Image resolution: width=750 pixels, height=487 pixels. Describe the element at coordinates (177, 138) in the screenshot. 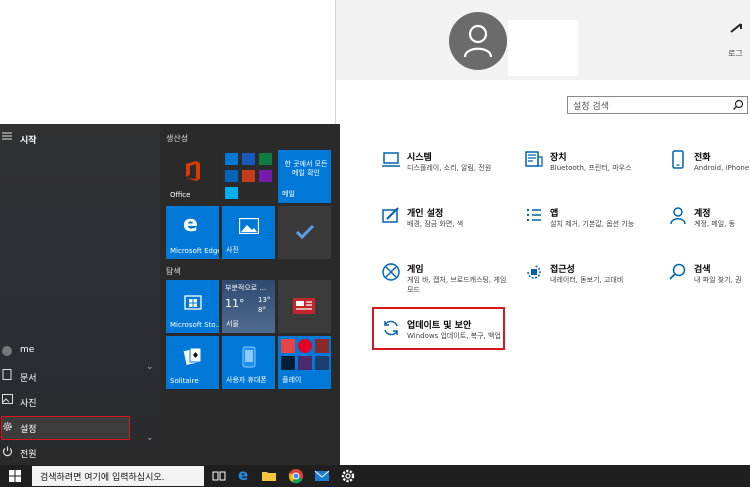

I see `group-title-productivity: 생산성` at that location.